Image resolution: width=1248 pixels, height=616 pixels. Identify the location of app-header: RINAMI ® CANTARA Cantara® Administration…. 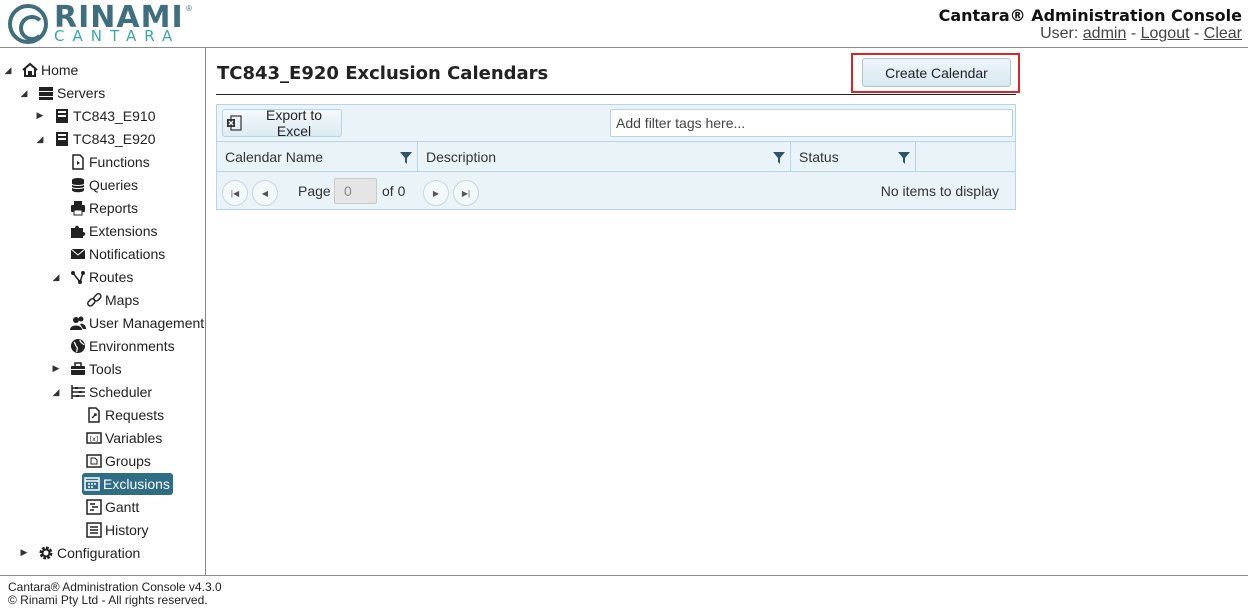
(624, 24).